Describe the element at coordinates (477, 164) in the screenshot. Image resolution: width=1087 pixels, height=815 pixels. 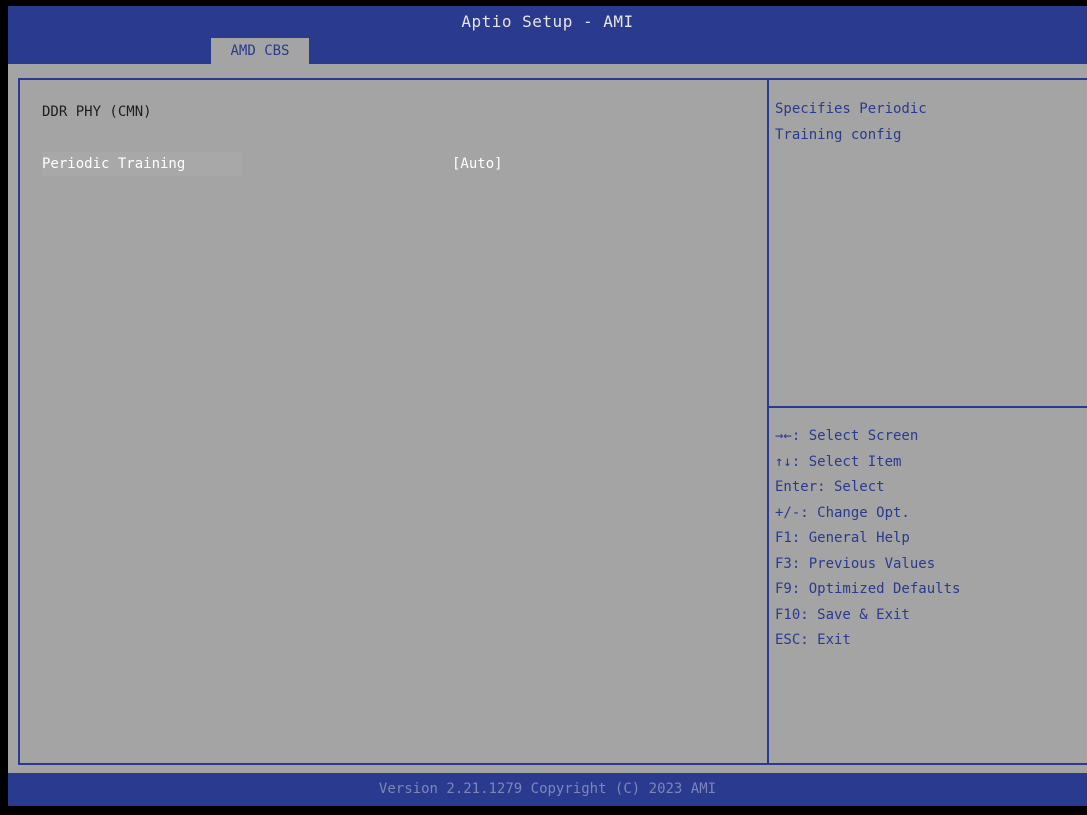
I see `setting-value: [Auto]` at that location.